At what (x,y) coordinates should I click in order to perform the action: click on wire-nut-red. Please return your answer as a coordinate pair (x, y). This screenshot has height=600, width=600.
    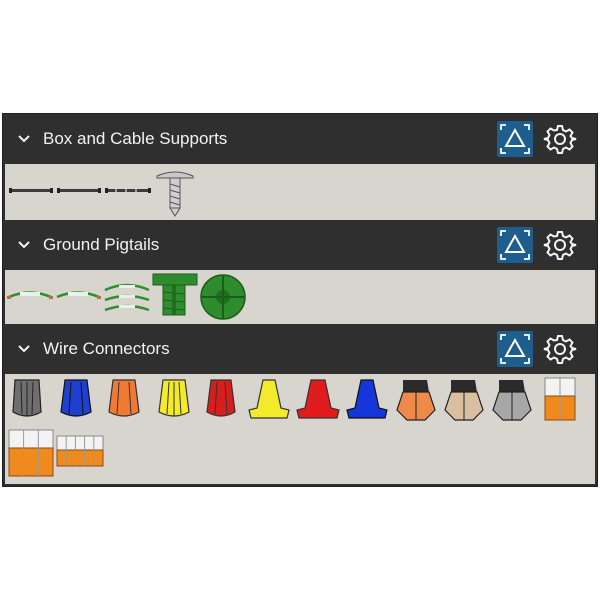
    Looking at the image, I should click on (221, 398).